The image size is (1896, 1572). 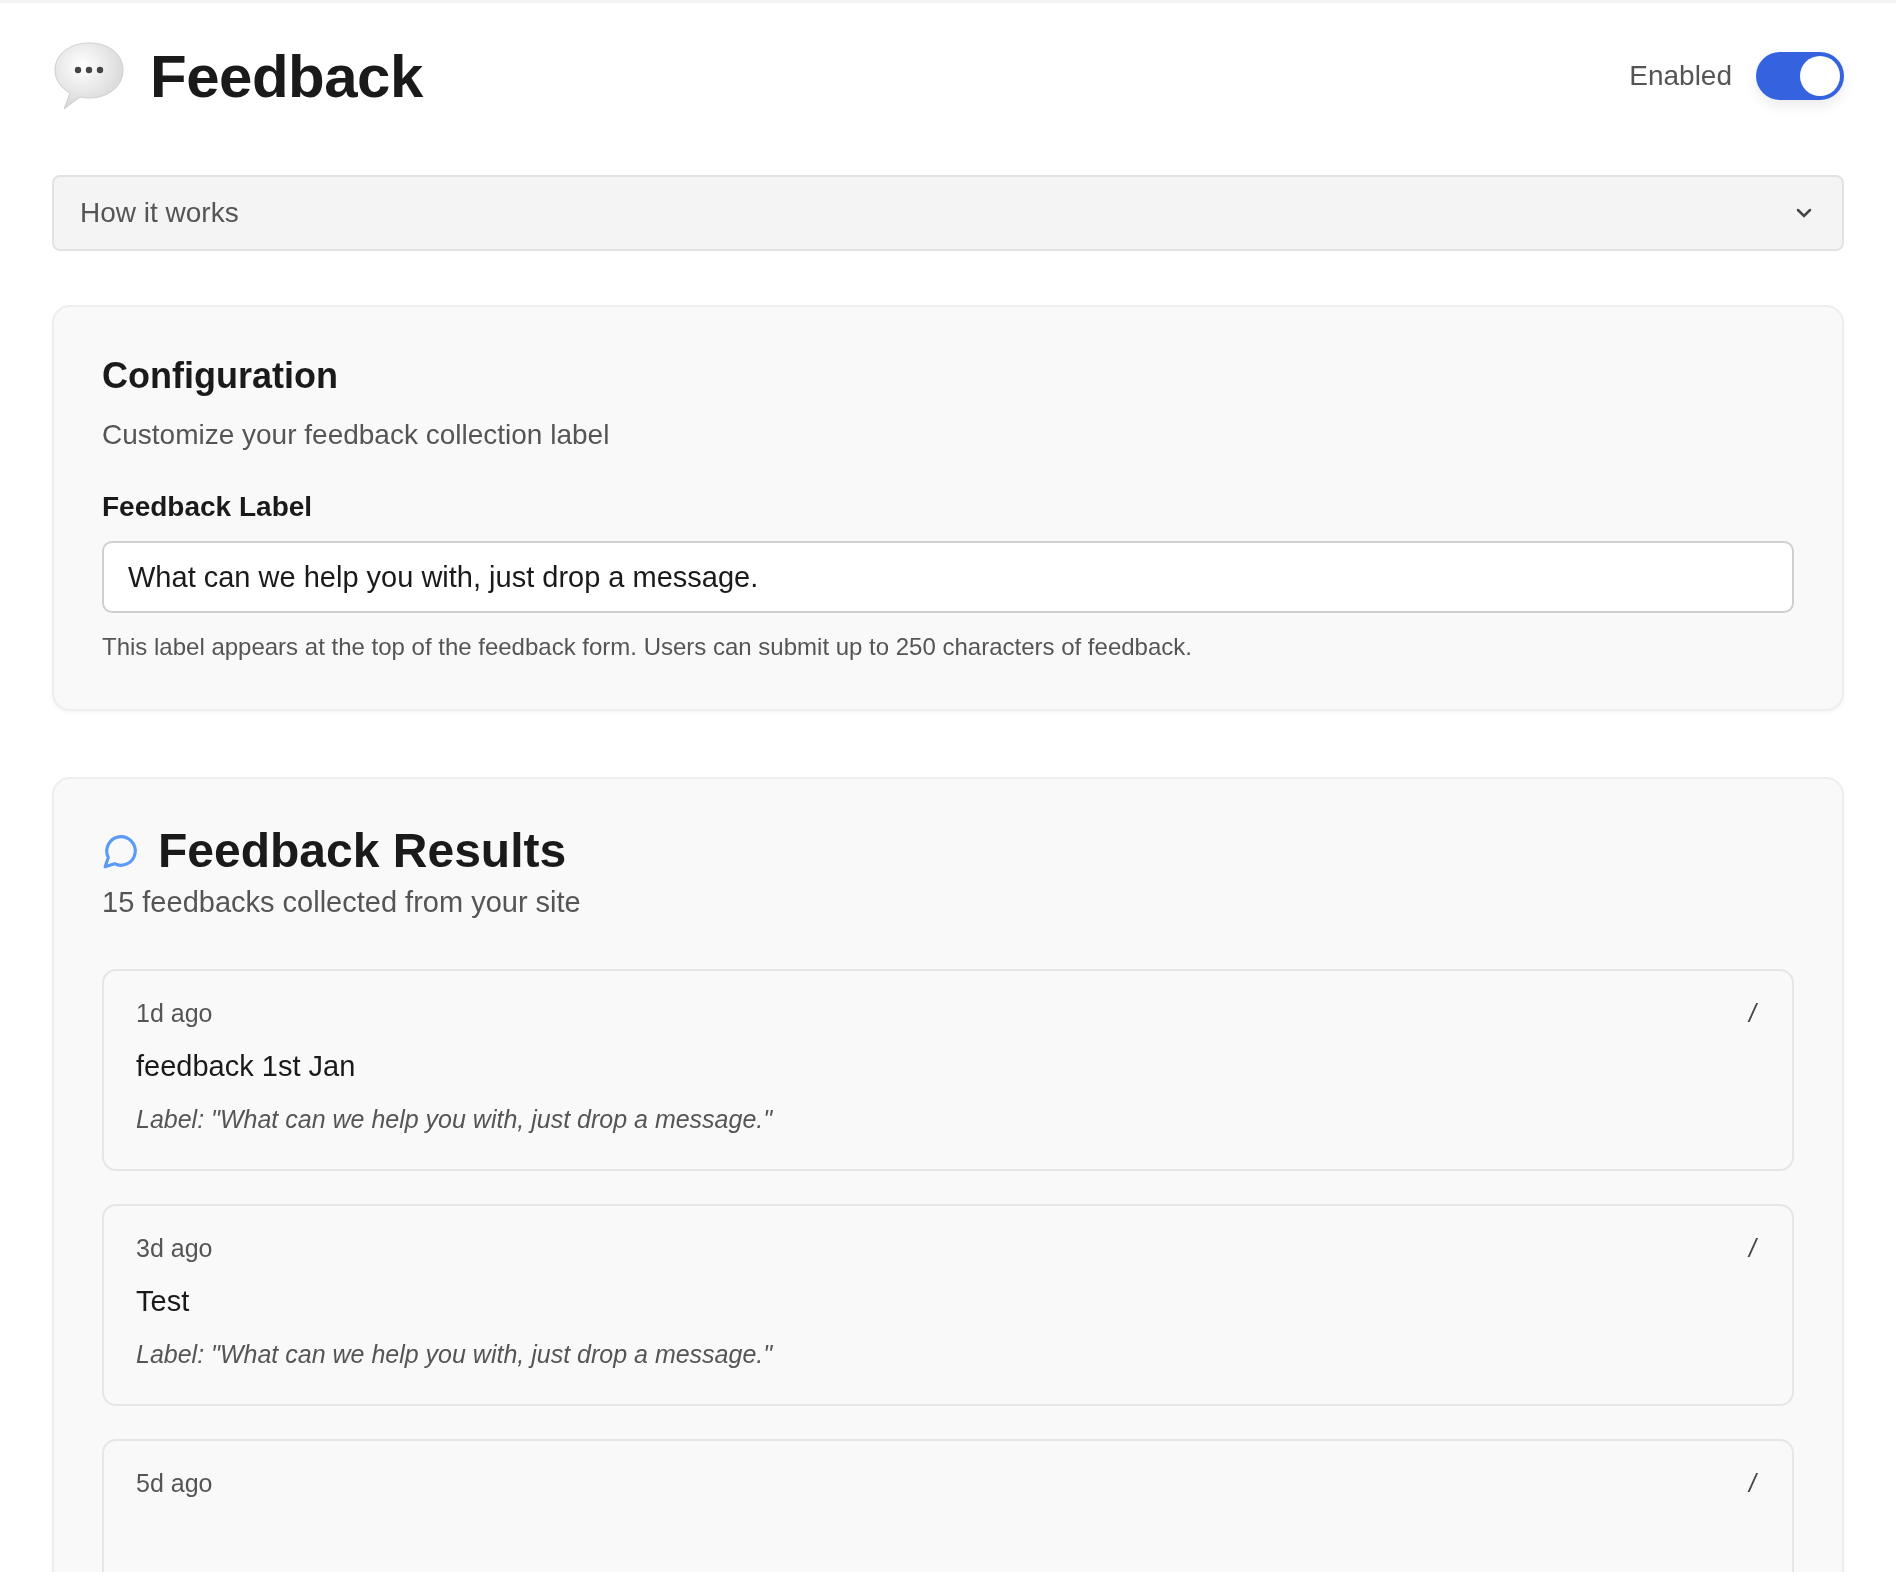 I want to click on page-title: Feedback, so click(x=286, y=76).